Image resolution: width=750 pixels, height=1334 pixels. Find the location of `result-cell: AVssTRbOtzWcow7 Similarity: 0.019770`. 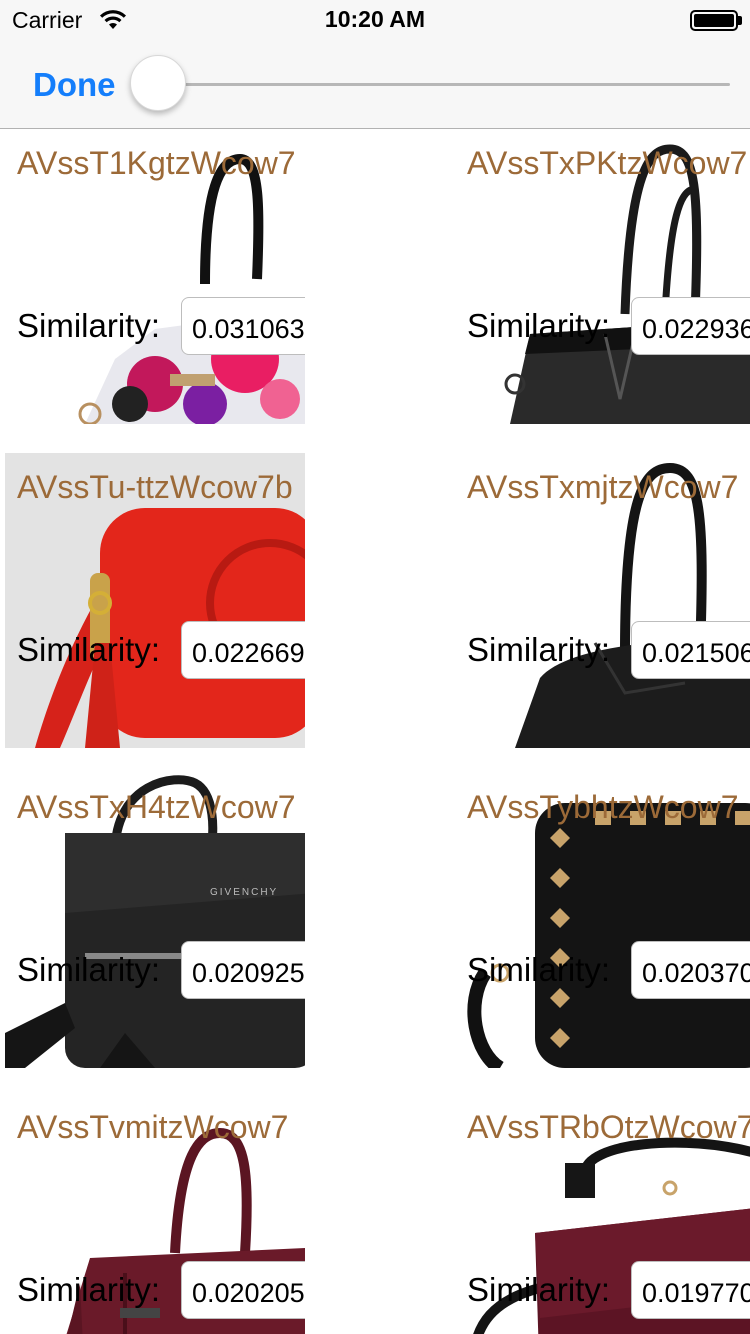

result-cell: AVssTRbOtzWcow7 Similarity: 0.019770 is located at coordinates (602, 1213).